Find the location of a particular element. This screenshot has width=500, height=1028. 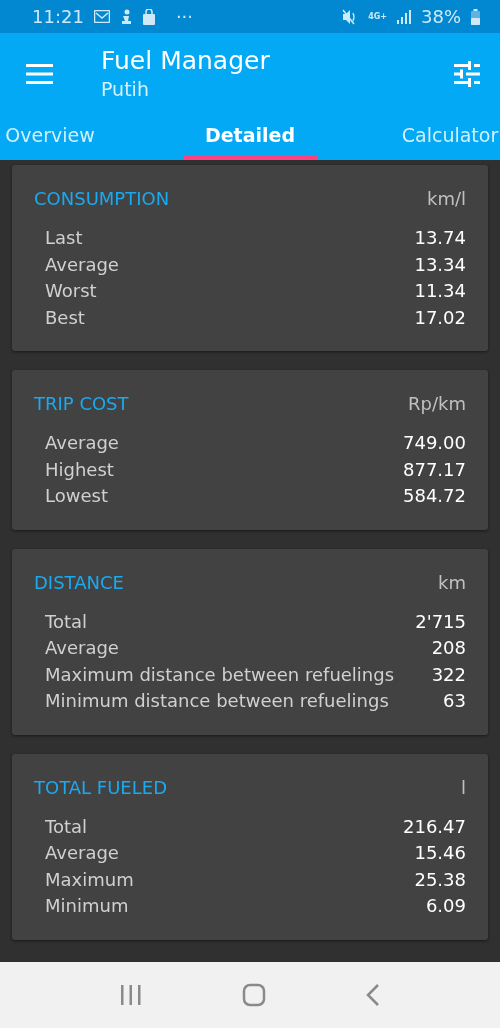

stat-label: Worst is located at coordinates (71, 291).